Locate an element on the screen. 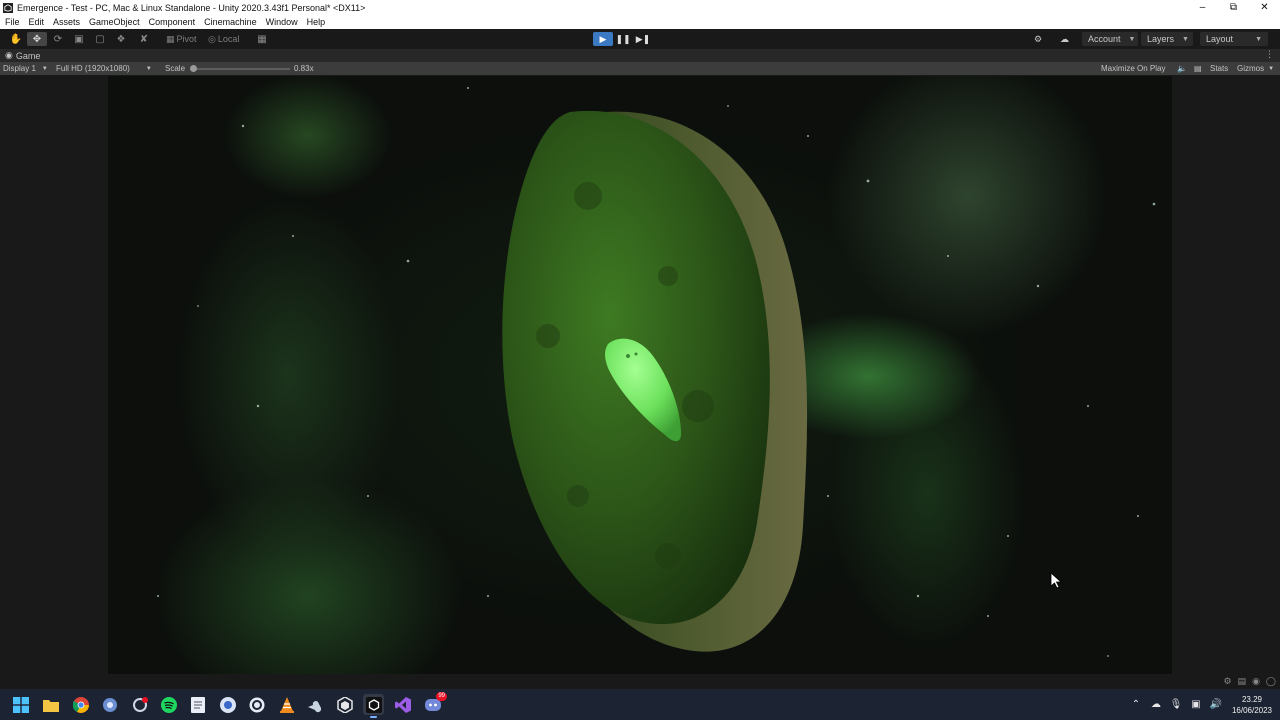 This screenshot has width=1280, height=720. chrome-icon is located at coordinates (80, 704).